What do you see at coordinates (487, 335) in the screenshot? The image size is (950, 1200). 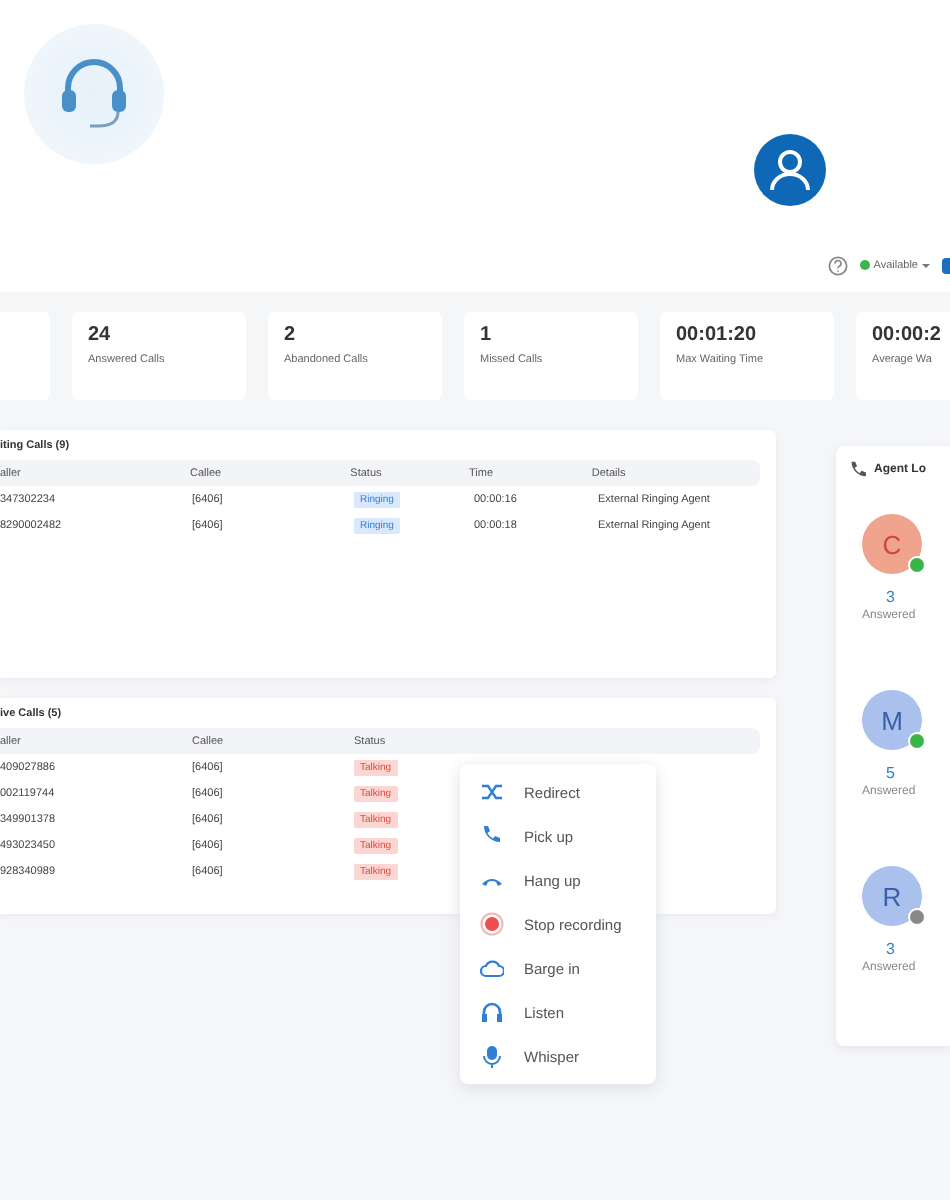 I see `stat-value: 1` at bounding box center [487, 335].